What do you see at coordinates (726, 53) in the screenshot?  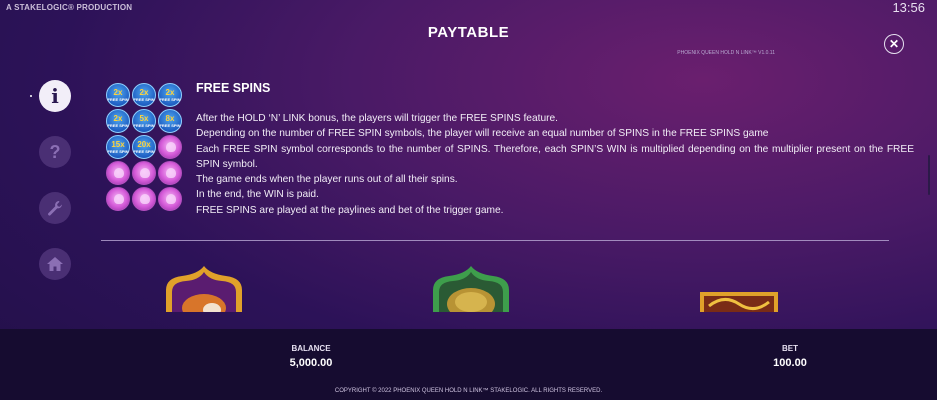 I see `version-label: PHOENIX QUEEN HOLD N LINK™ V1.0.11` at bounding box center [726, 53].